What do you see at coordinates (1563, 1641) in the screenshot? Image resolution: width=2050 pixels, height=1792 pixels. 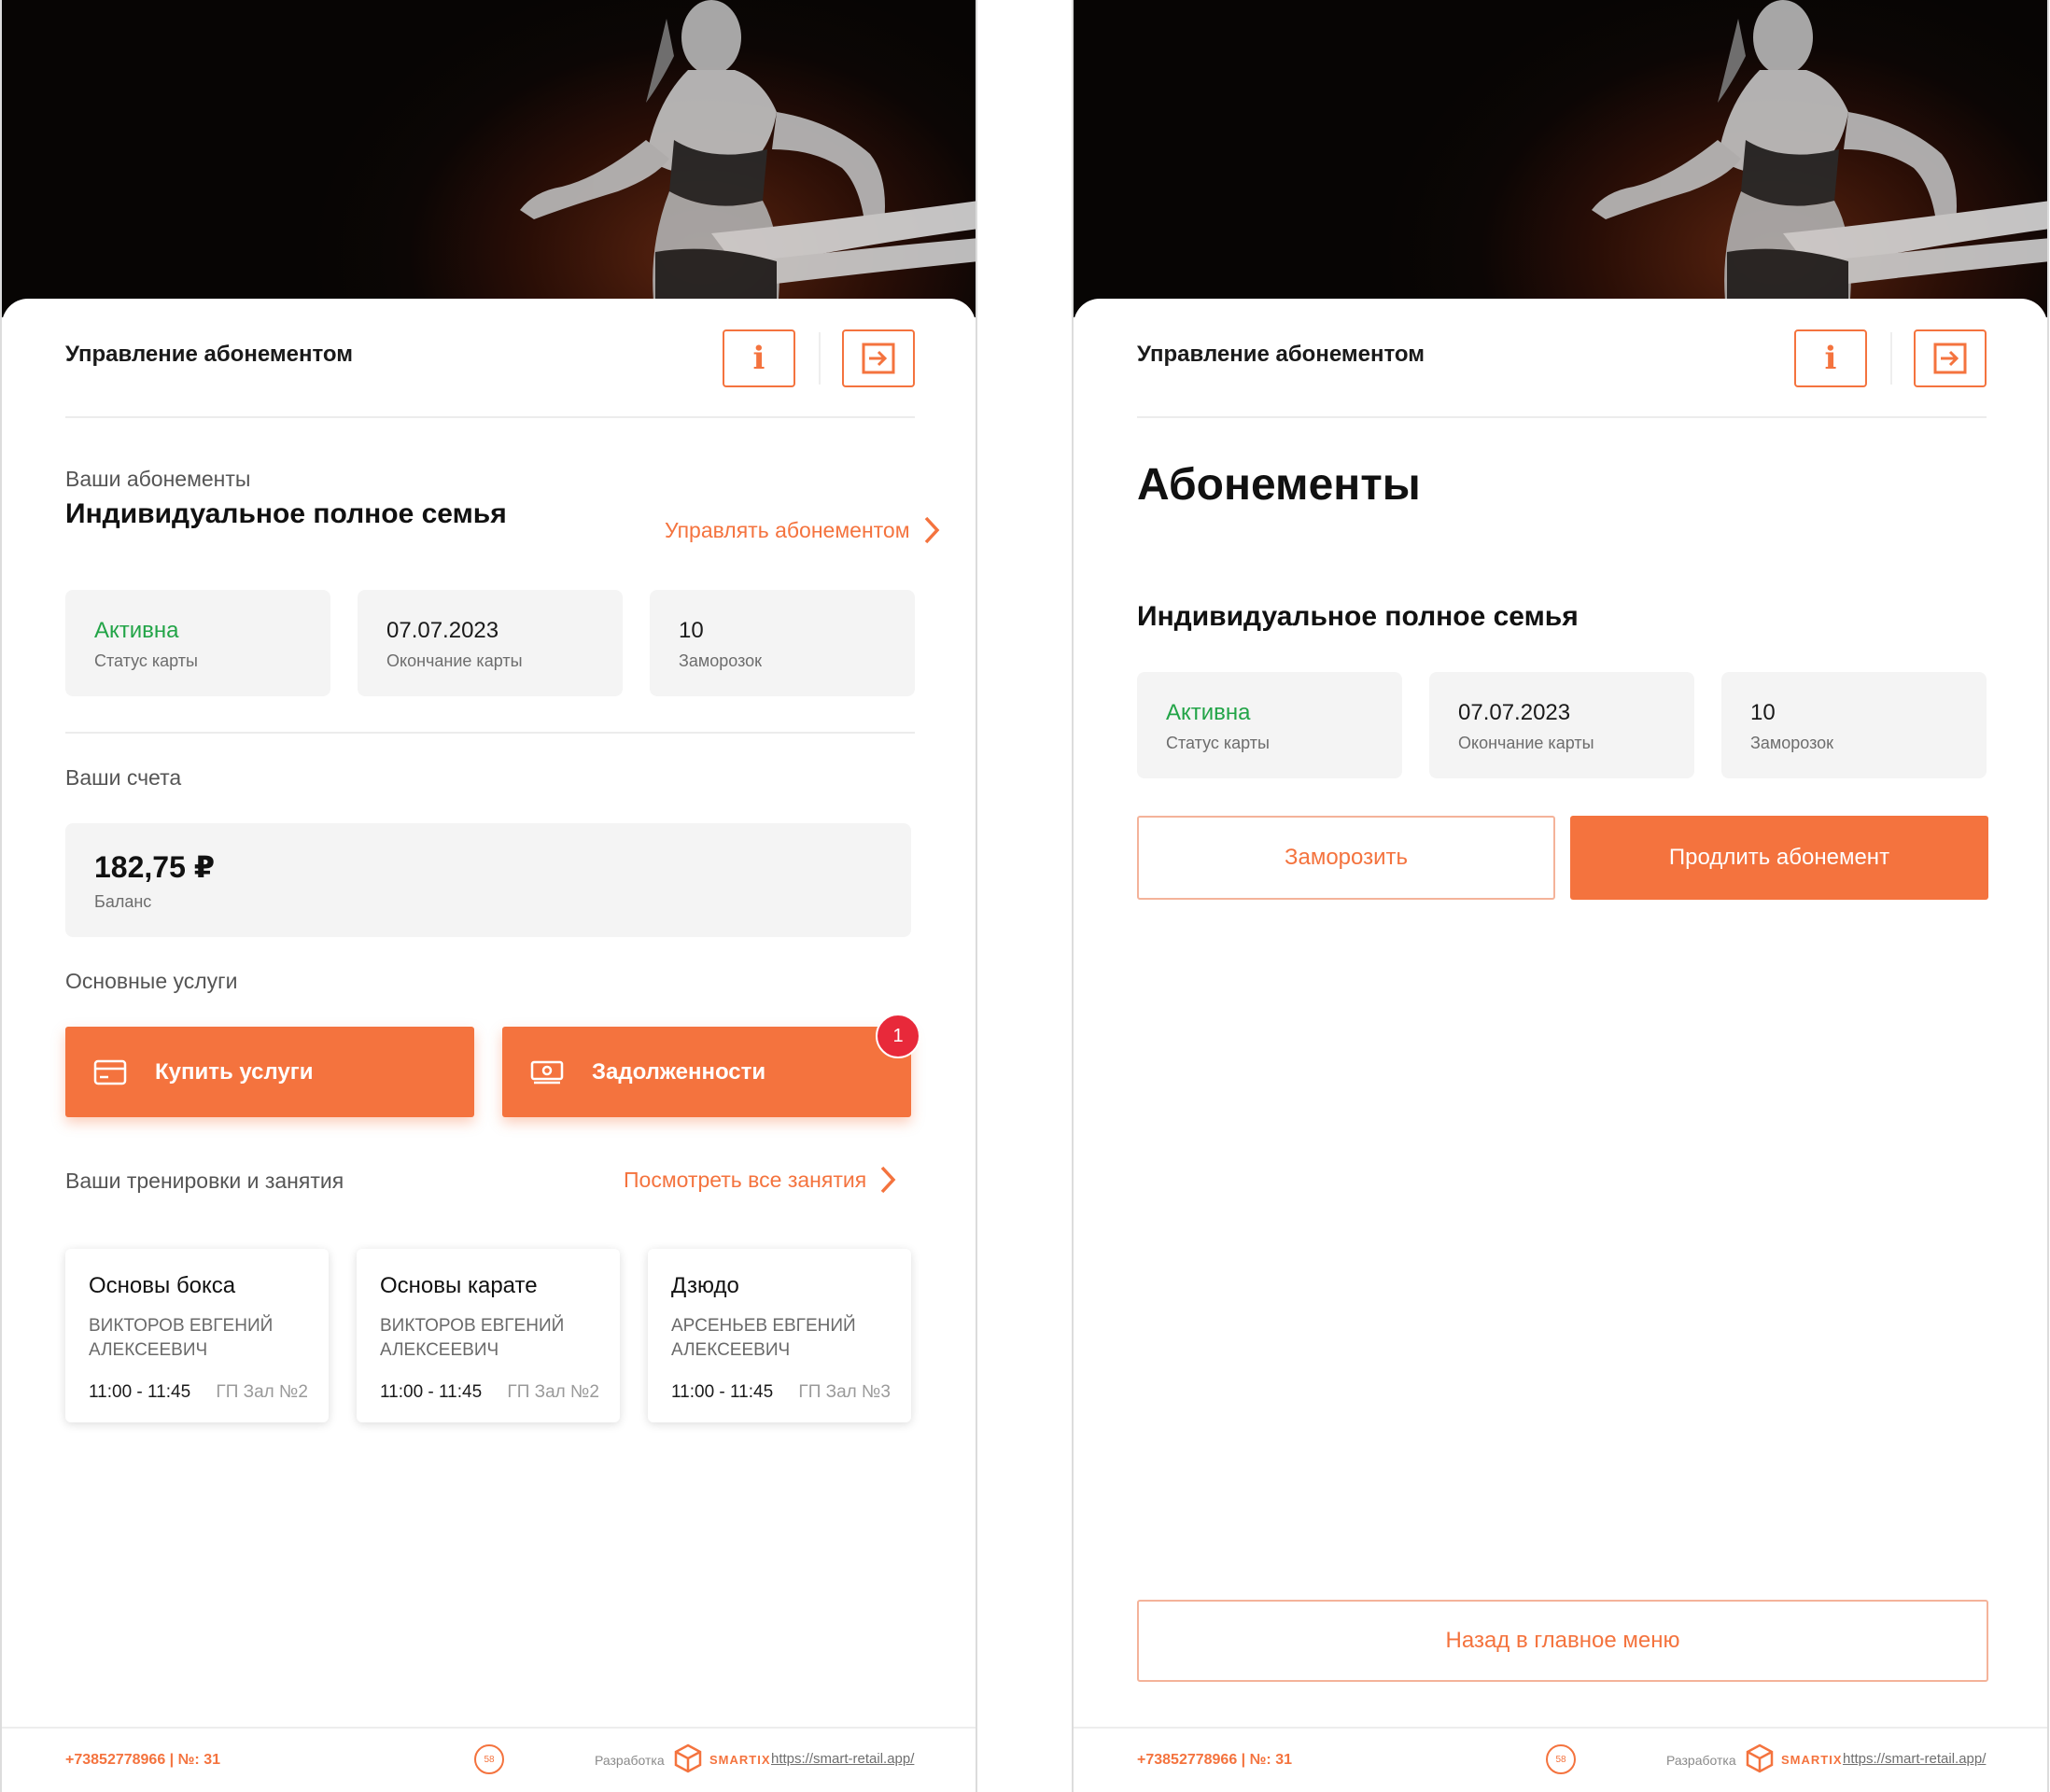 I see `back-to-main-menu-button: Назад в главное меню` at bounding box center [1563, 1641].